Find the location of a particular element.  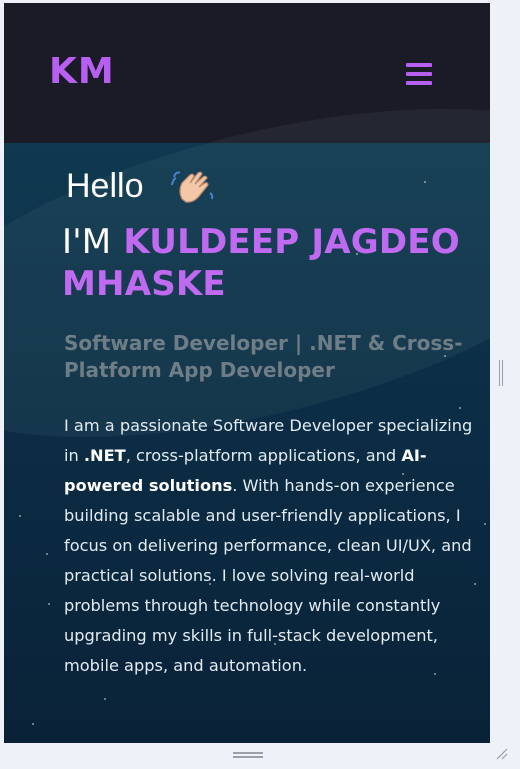

hamburger-menu-icon is located at coordinates (419, 74).